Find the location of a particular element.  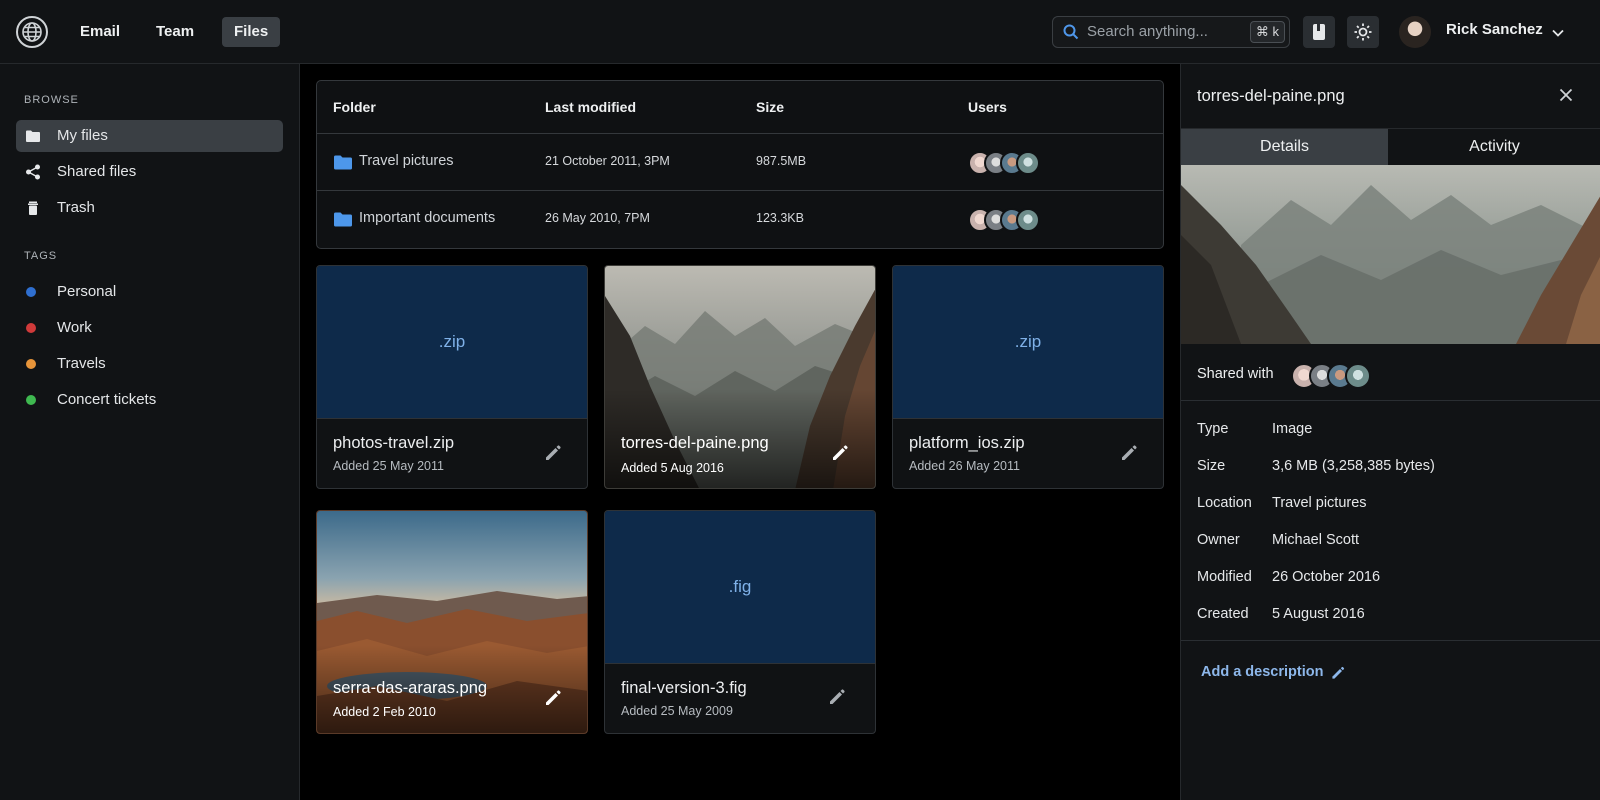

column-header-folder: Folder is located at coordinates (354, 107).